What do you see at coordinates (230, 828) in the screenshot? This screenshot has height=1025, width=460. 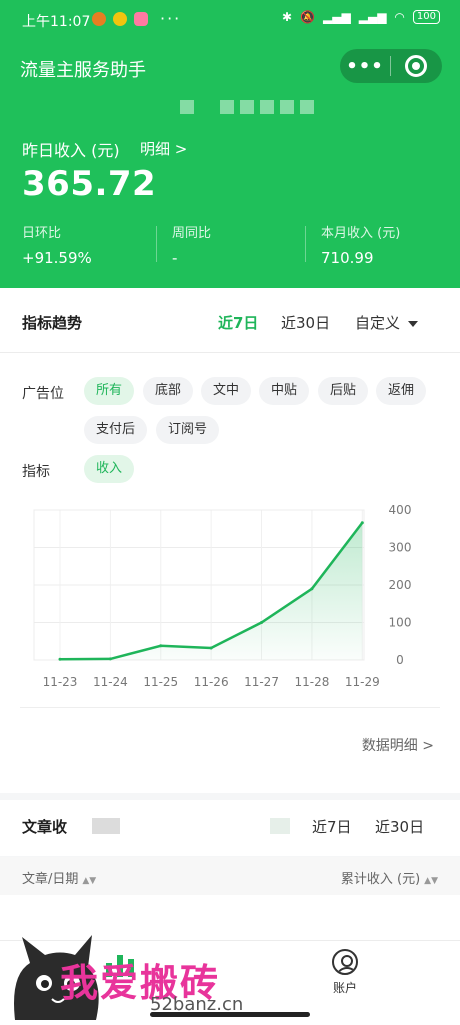 I see `article-income-header: 文章收 近7日 近30日` at bounding box center [230, 828].